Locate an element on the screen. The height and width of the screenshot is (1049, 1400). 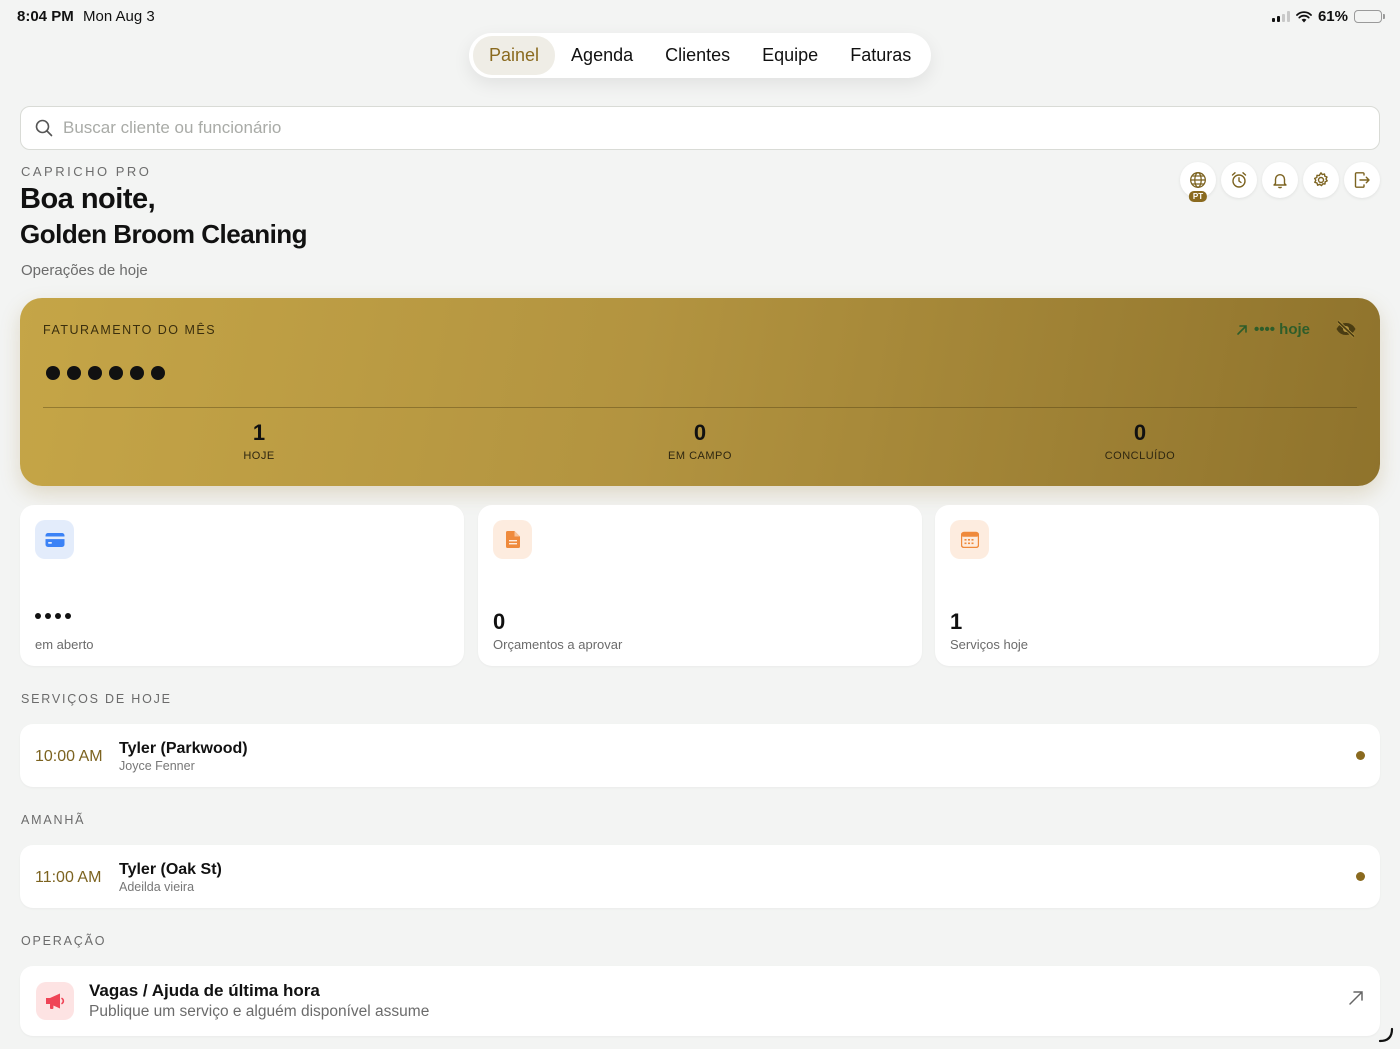
open-invoices-card: em aberto is located at coordinates (242, 585).